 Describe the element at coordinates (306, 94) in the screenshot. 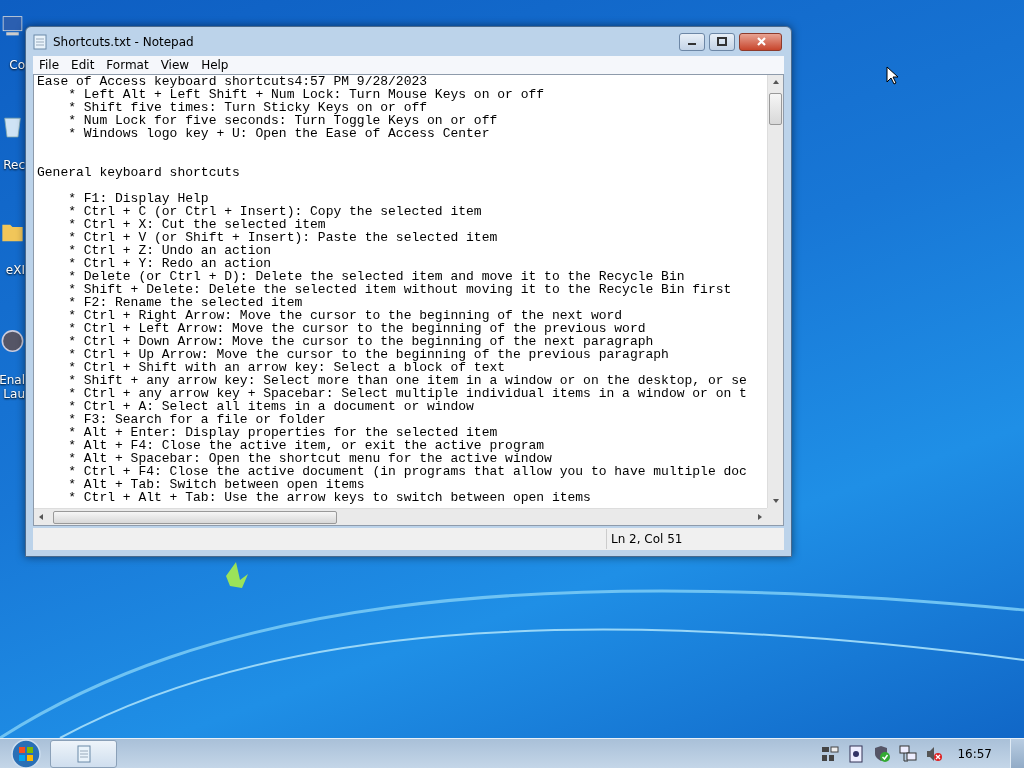

I see `text-line: * Left Alt + Left Shift + Num Lock: Turn Mouse Keys on or off` at that location.